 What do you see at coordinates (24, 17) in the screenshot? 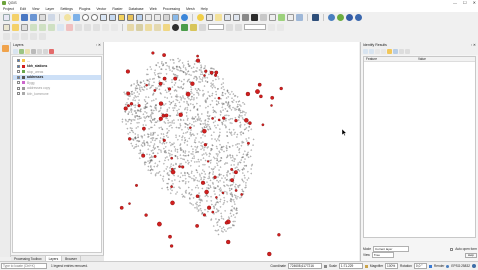
I see `save-project-icon` at bounding box center [24, 17].